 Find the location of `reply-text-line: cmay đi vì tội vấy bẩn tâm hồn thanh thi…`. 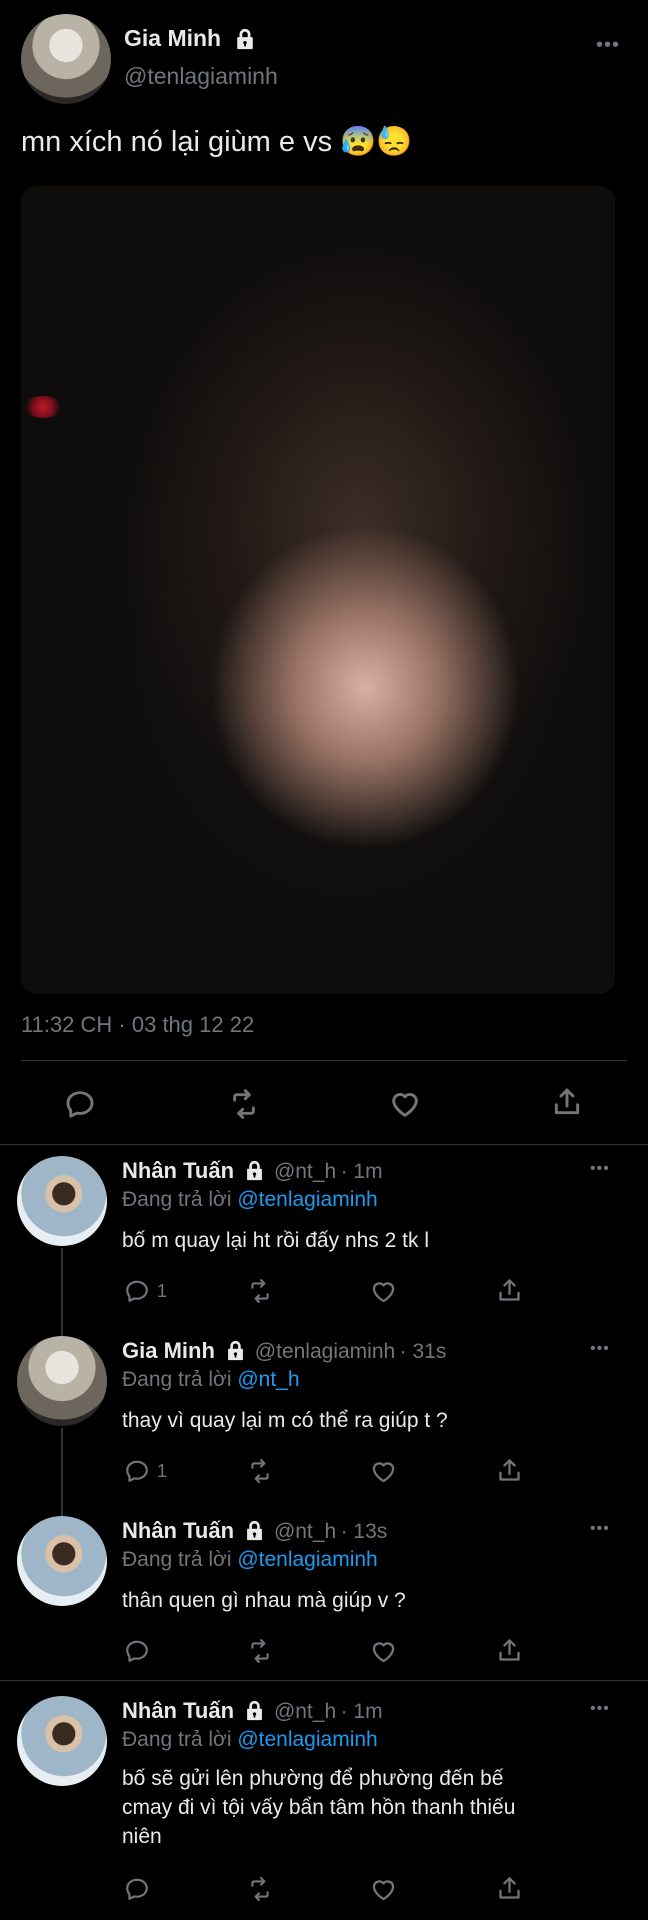

reply-text-line: cmay đi vì tội vấy bẩn tâm hồn thanh thi… is located at coordinates (319, 1807).